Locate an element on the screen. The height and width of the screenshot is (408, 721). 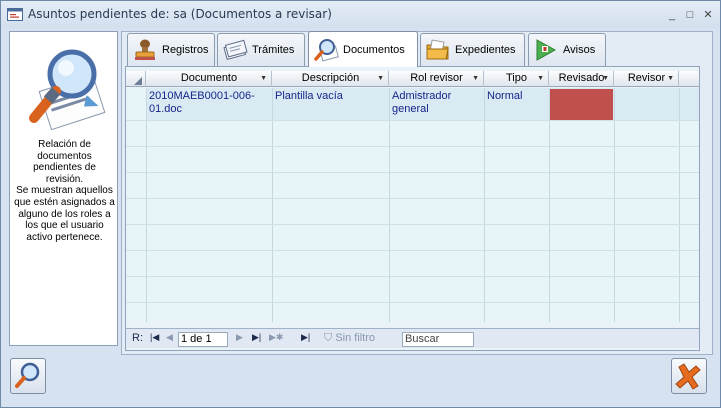
record-position-field: 1 de 1 is located at coordinates (203, 339).